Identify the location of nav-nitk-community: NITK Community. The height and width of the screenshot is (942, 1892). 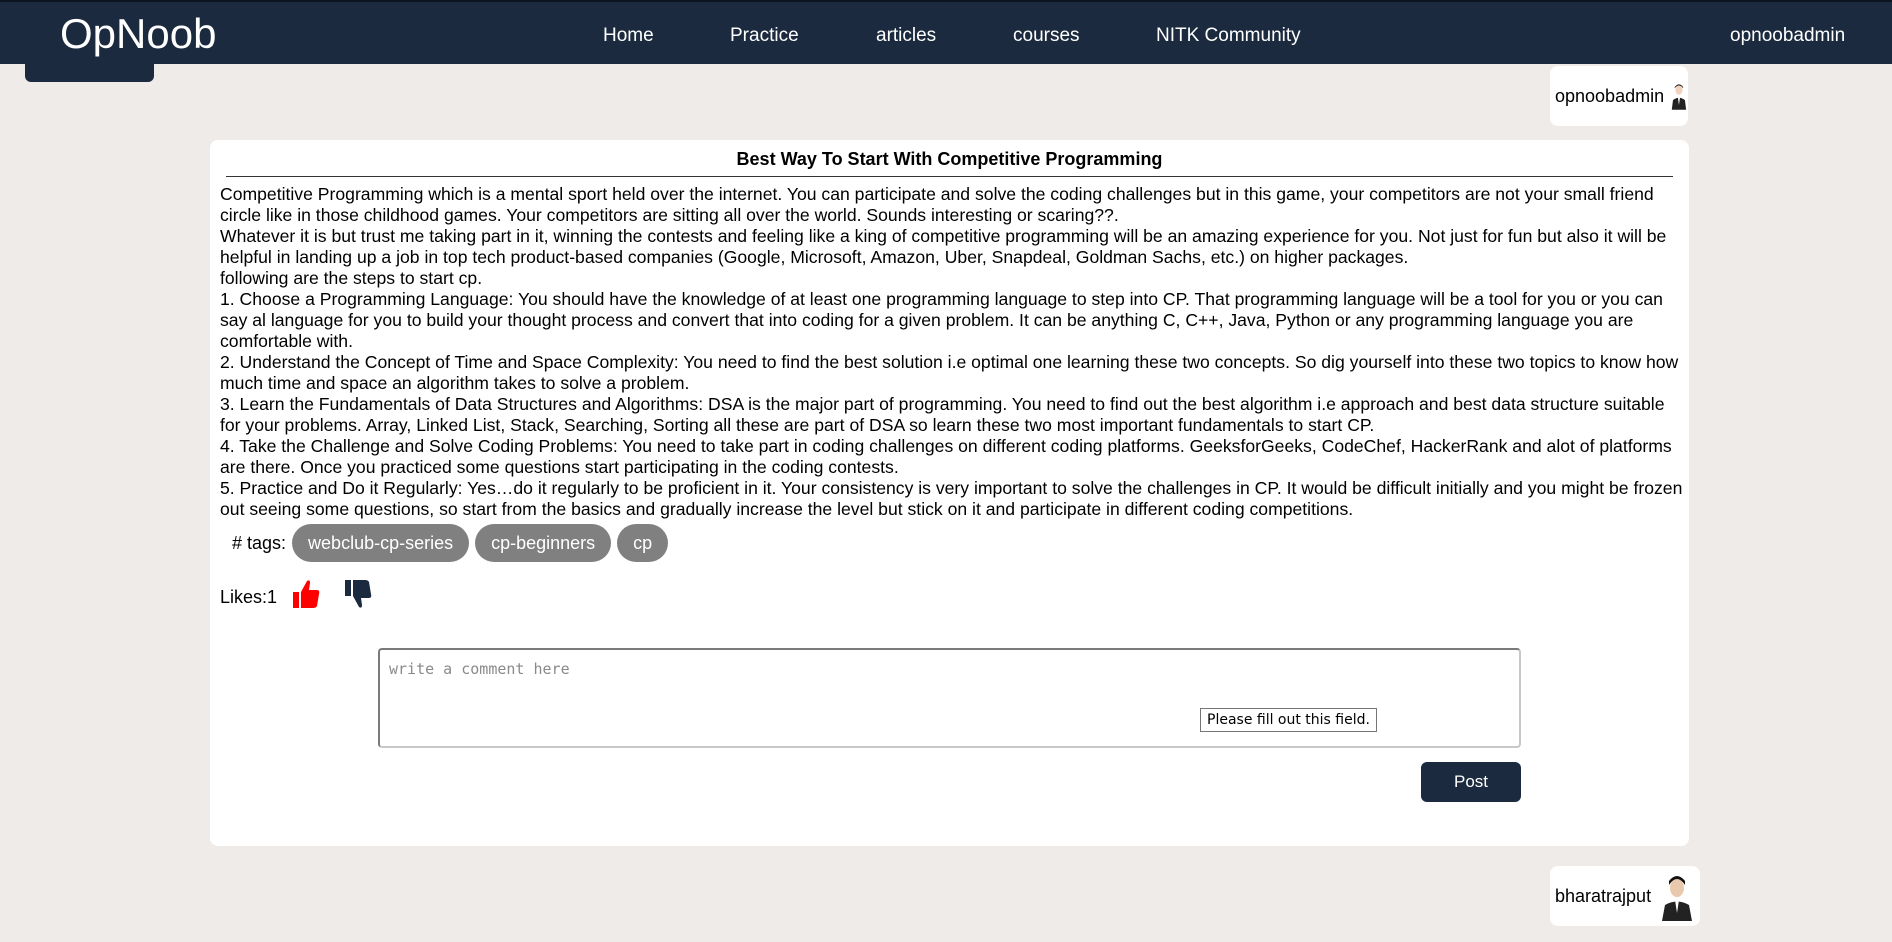
(1228, 36).